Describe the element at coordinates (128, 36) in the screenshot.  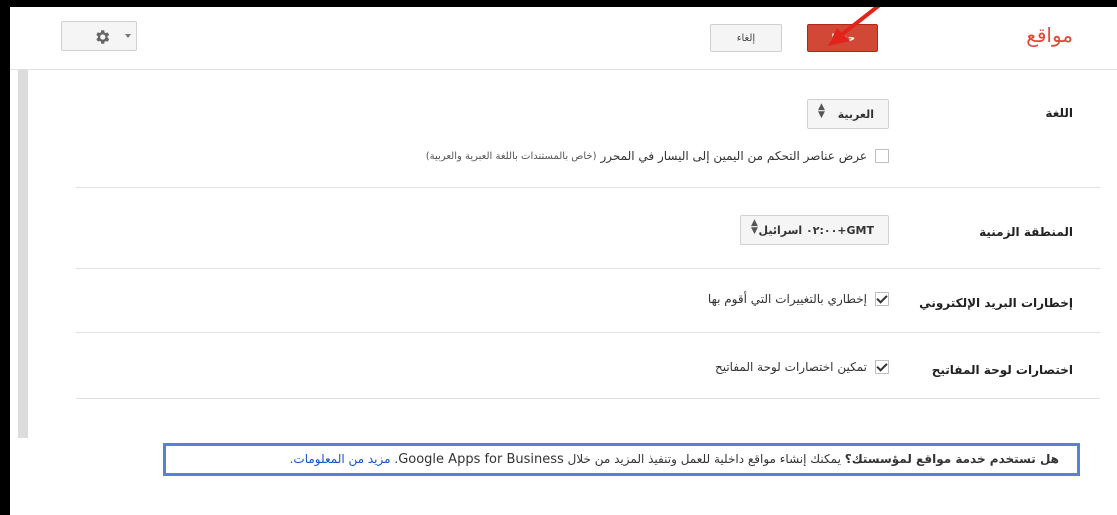
I see `chevron-down-icon` at that location.